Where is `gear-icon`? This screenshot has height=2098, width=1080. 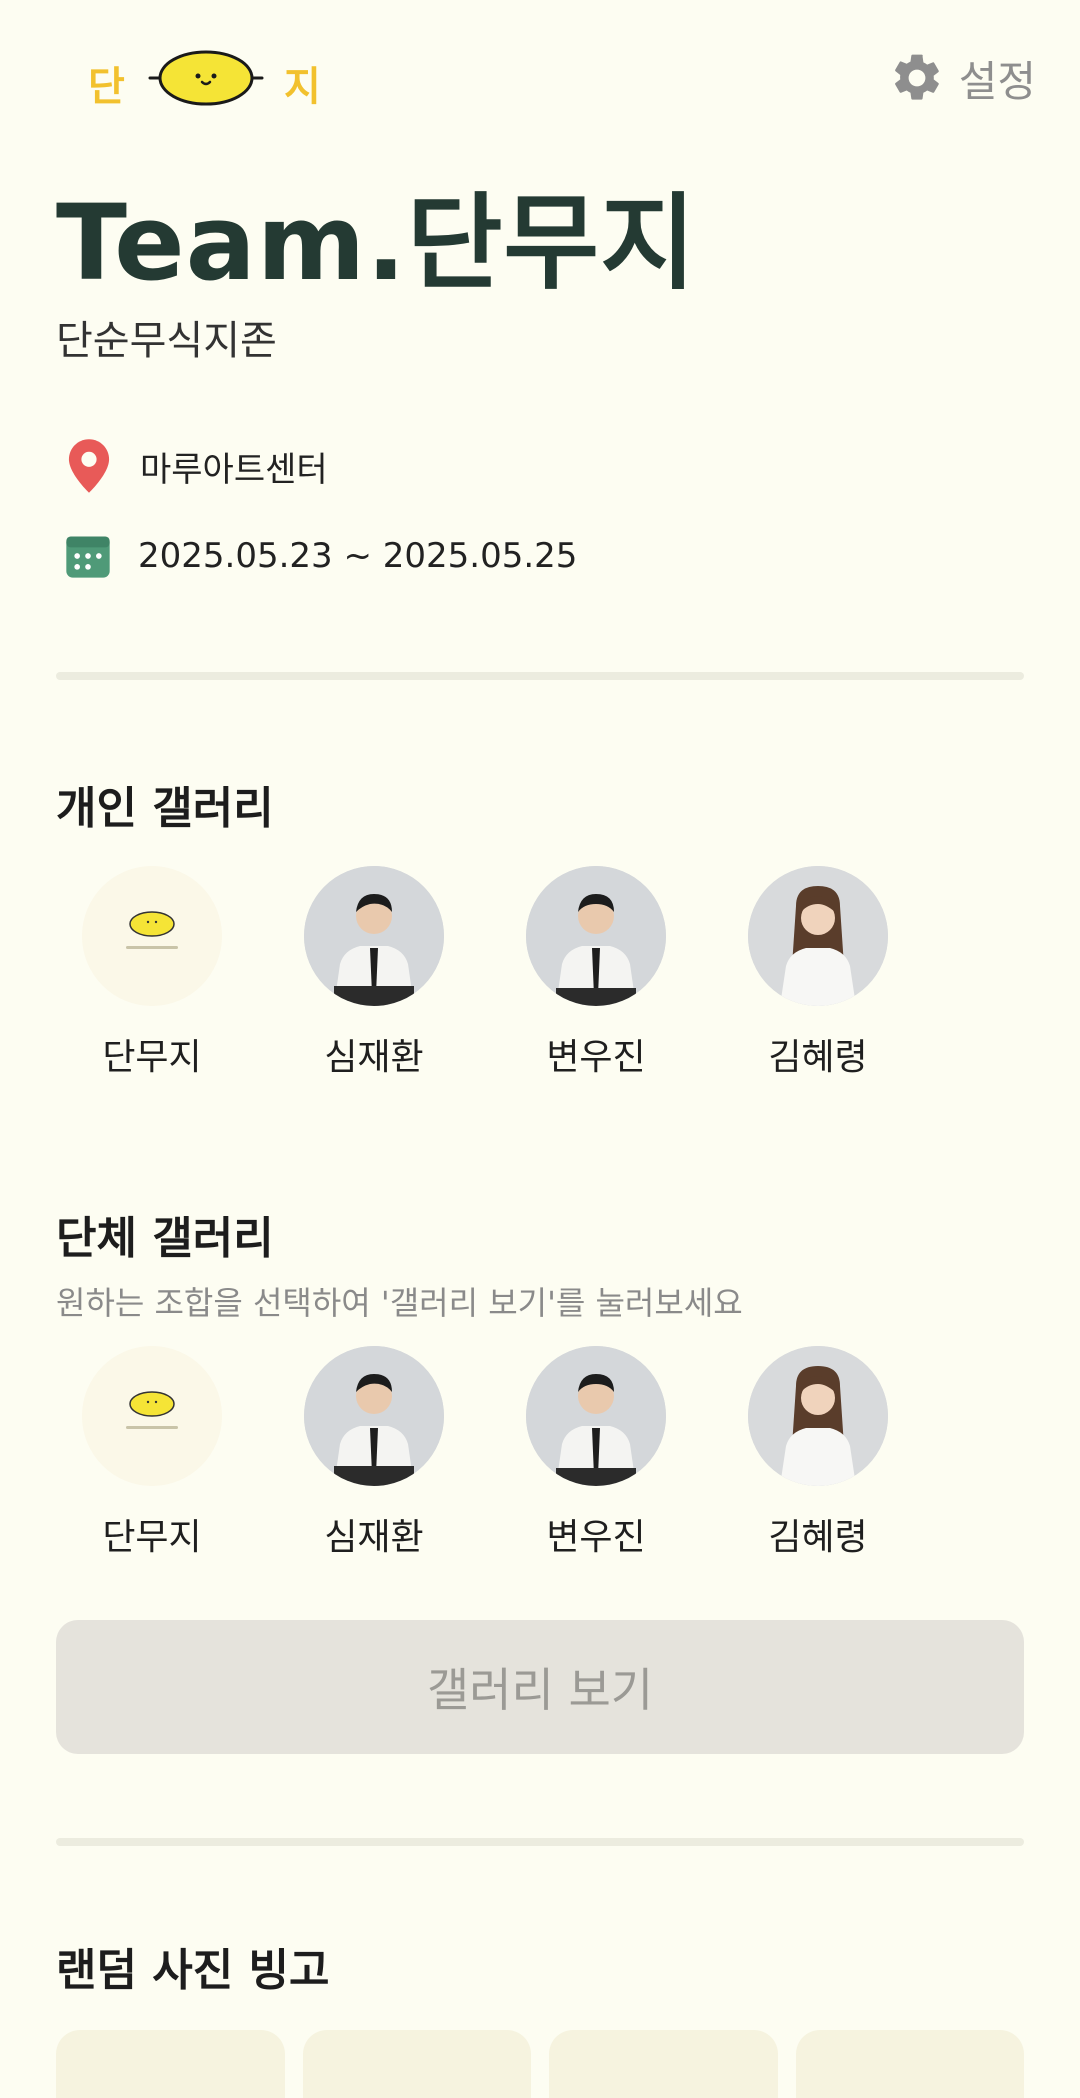 gear-icon is located at coordinates (916, 77).